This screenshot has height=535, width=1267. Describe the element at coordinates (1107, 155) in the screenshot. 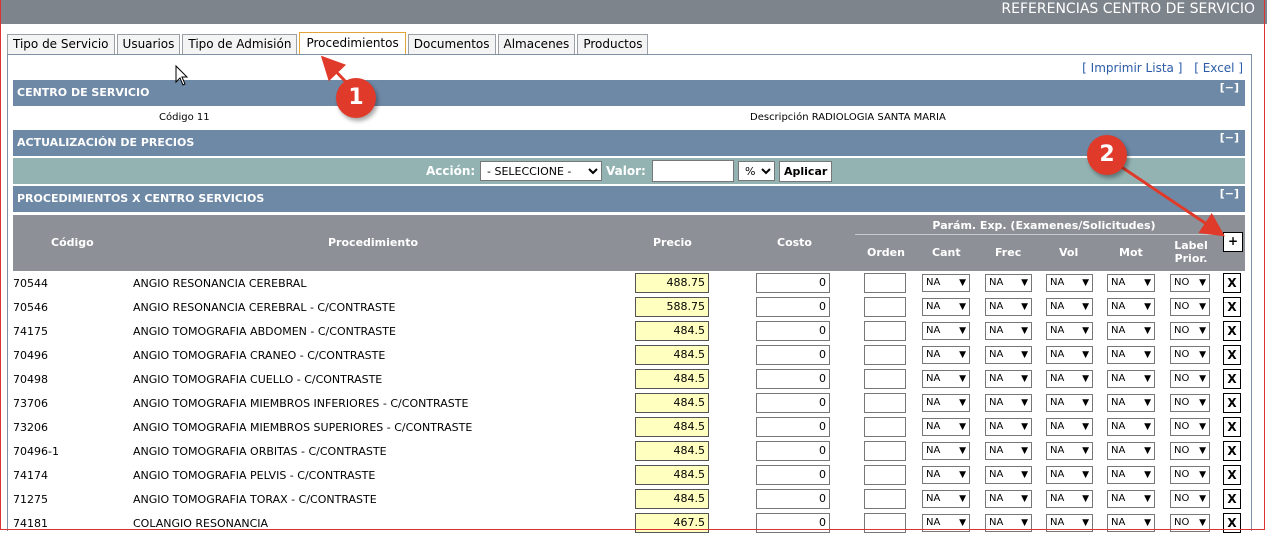

I see `annotation-badge-2: 2` at that location.